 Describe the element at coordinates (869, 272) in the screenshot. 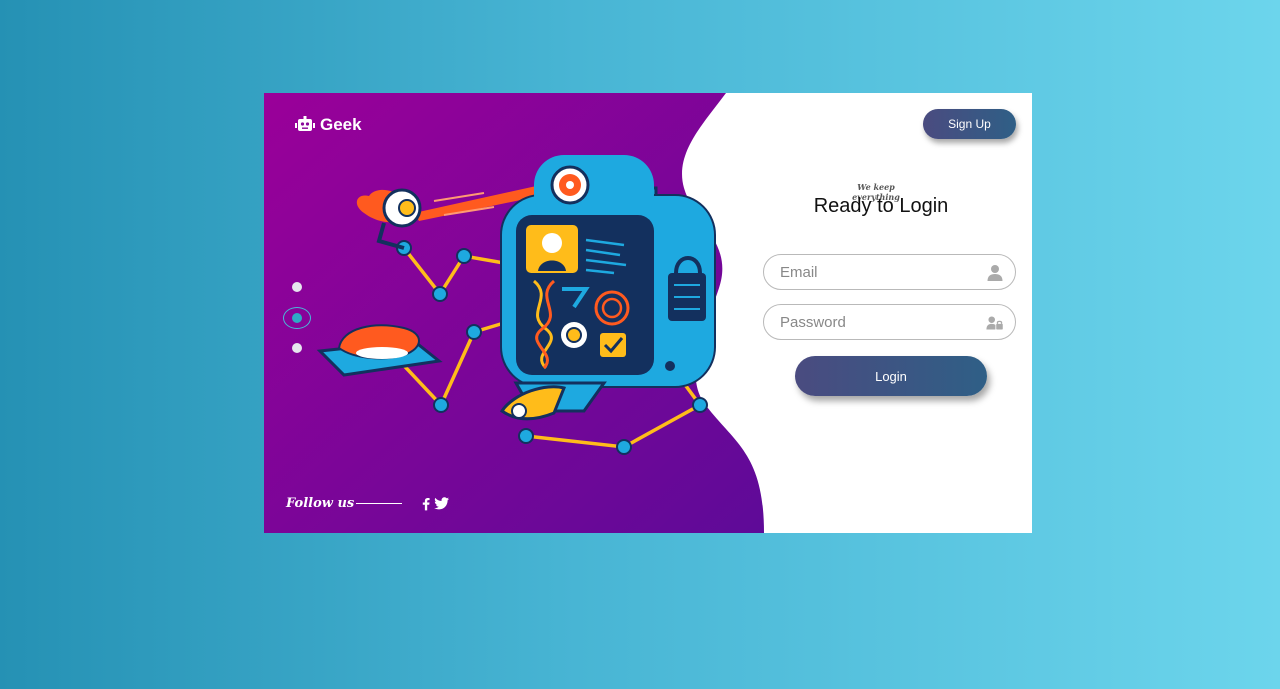

I see `email-input` at that location.